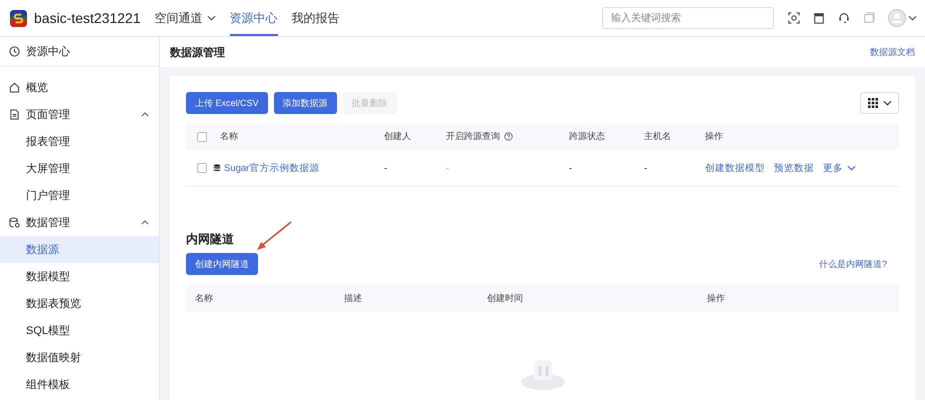 This screenshot has width=925, height=400. What do you see at coordinates (79, 114) in the screenshot?
I see `sidebar-item: 页面管理` at bounding box center [79, 114].